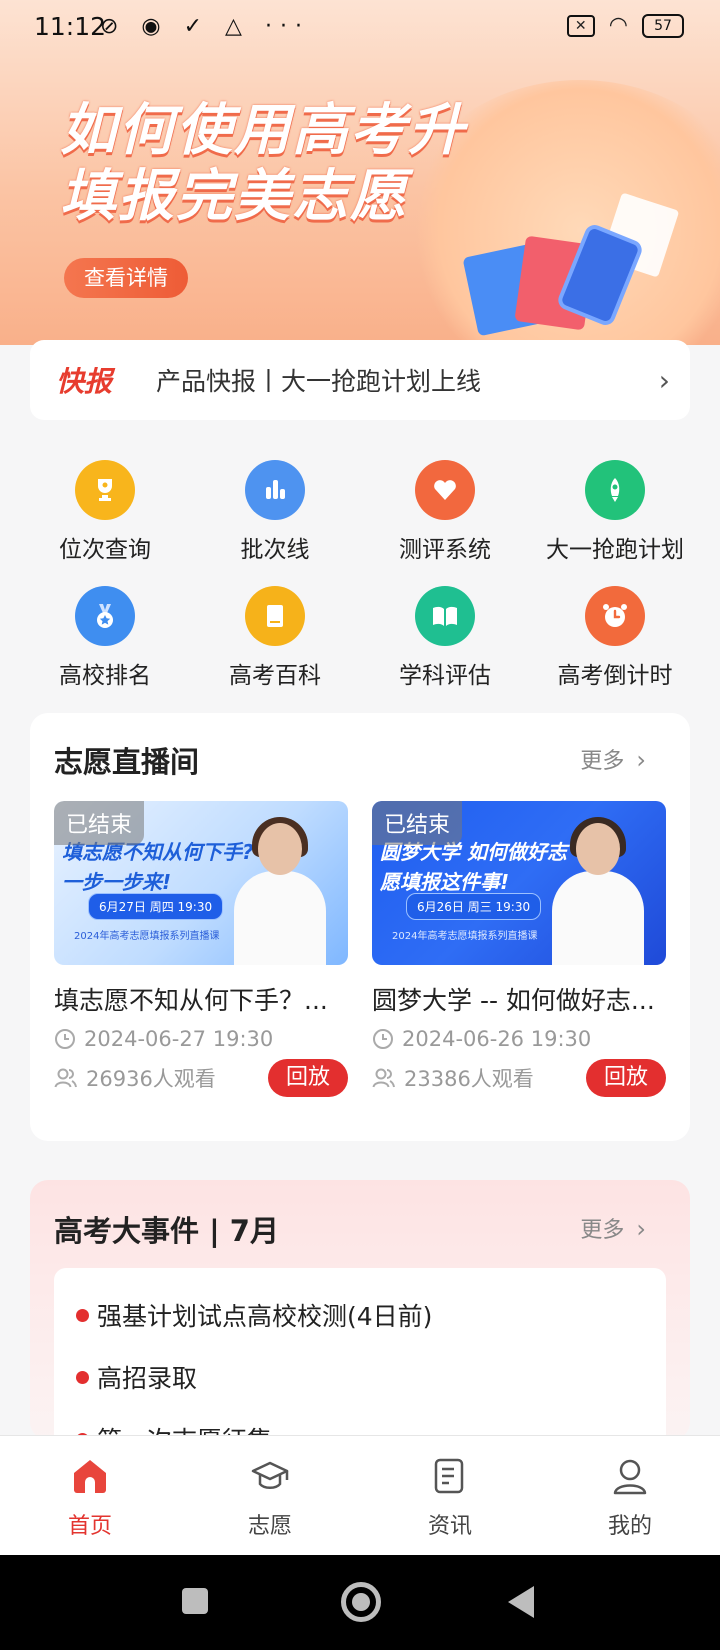  I want to click on banner-headline-line2: 填报完美志愿, so click(234, 196).